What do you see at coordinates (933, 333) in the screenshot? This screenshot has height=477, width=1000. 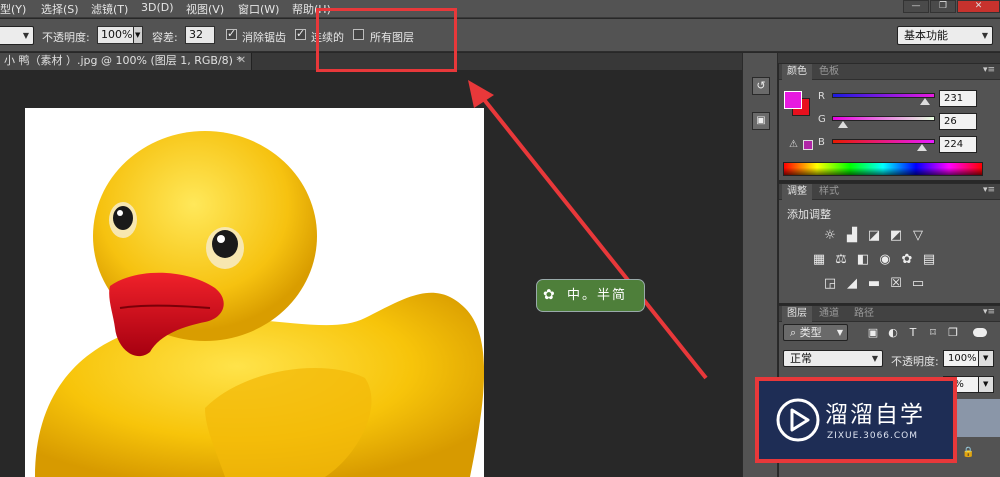 I see `shape-filter-icon: ⌑` at bounding box center [933, 333].